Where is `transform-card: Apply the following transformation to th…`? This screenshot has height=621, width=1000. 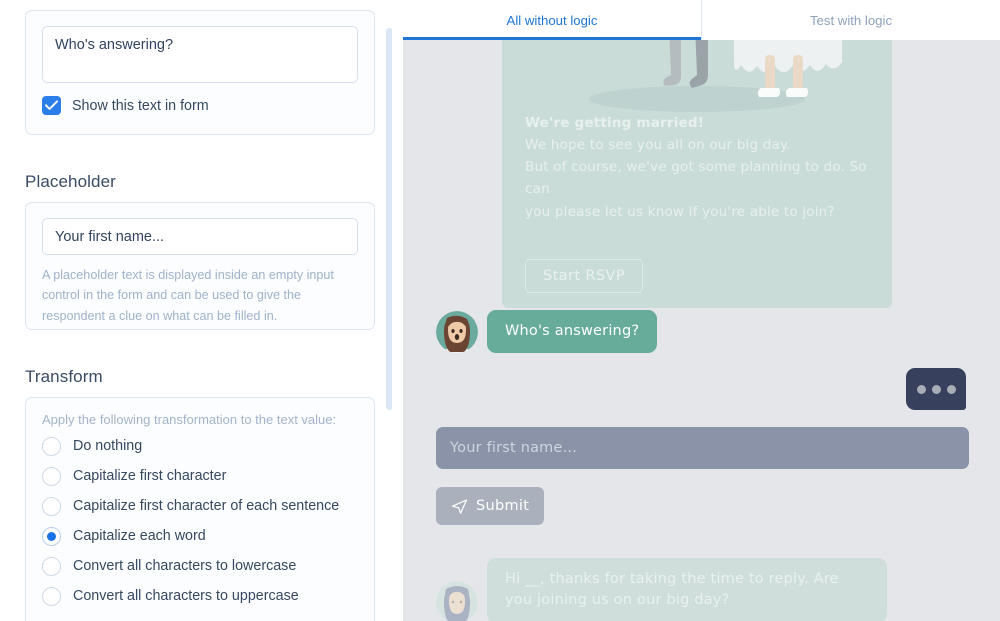
transform-card: Apply the following transformation to th… is located at coordinates (200, 509).